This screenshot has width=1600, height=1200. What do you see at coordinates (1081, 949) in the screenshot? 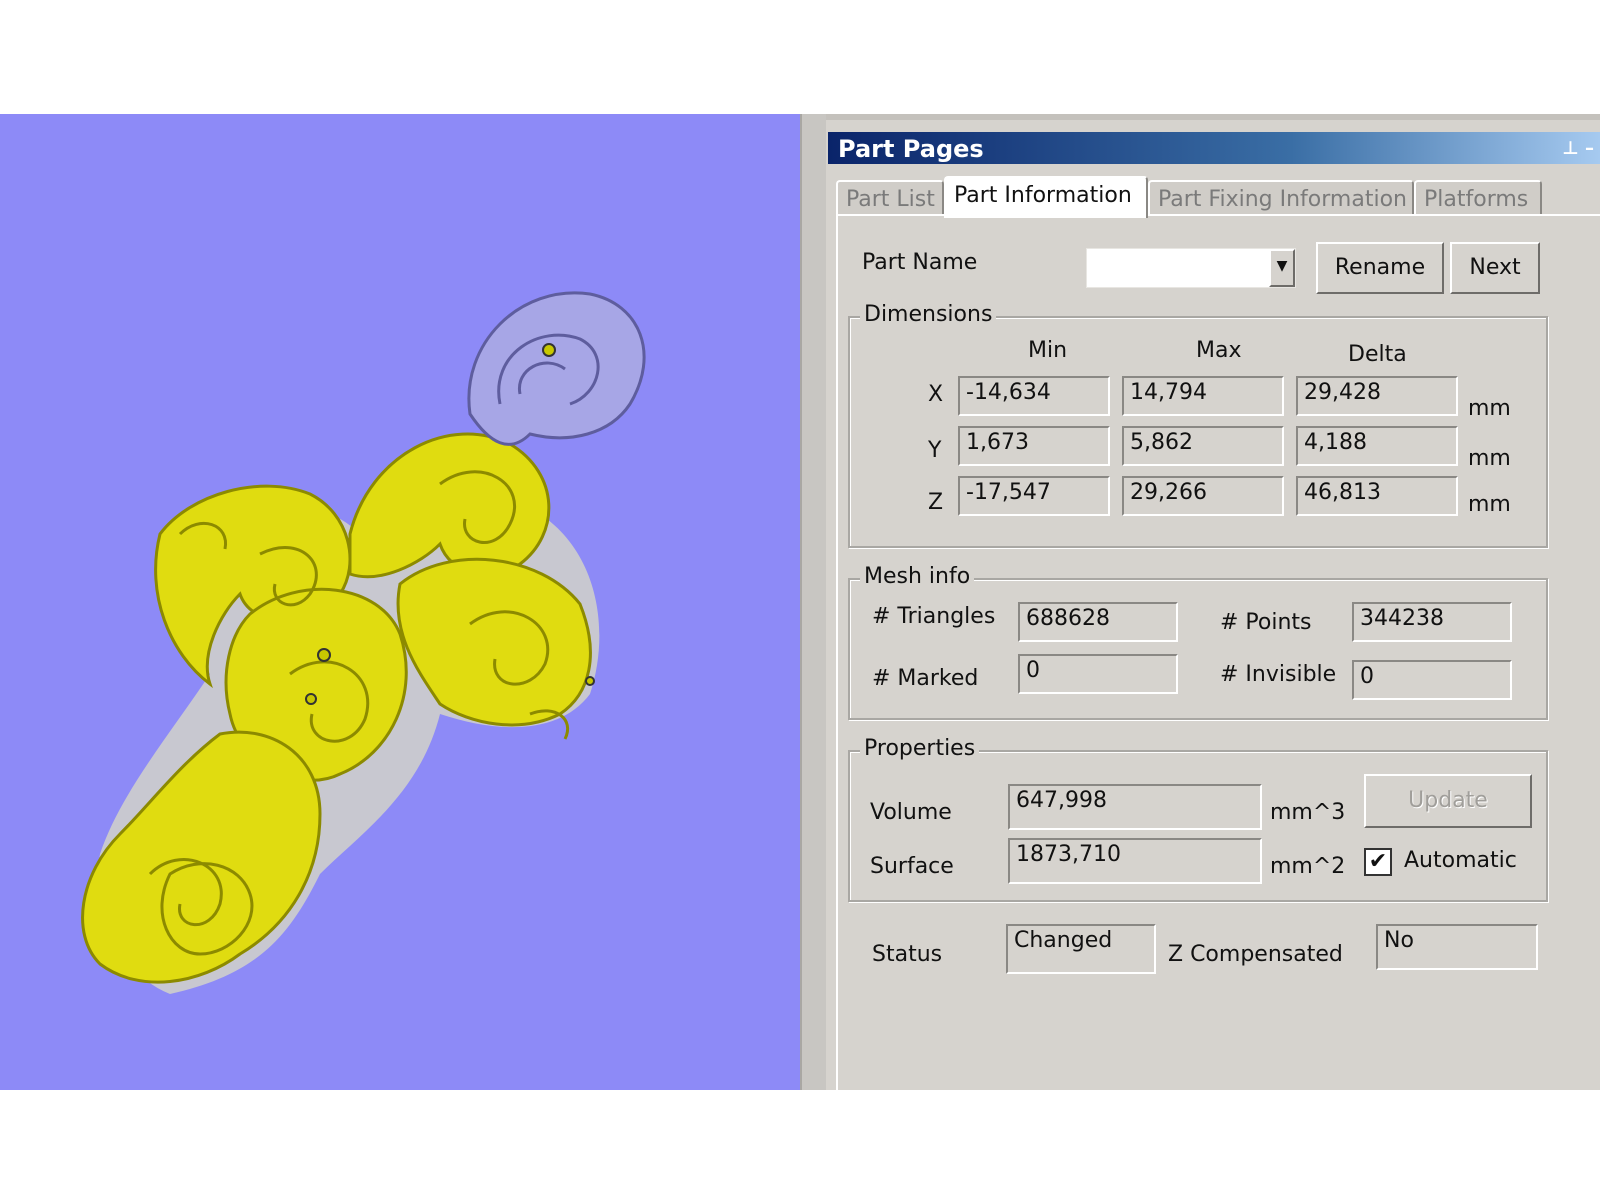
I see `status-field: Changed` at bounding box center [1081, 949].